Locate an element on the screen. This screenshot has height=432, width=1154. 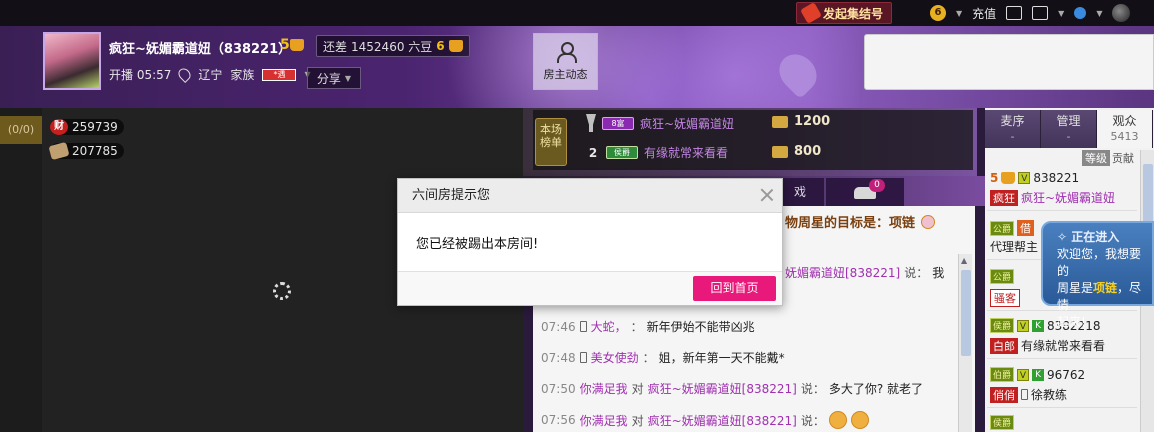
coin-level-icon: 6 is located at coordinates (938, 13).